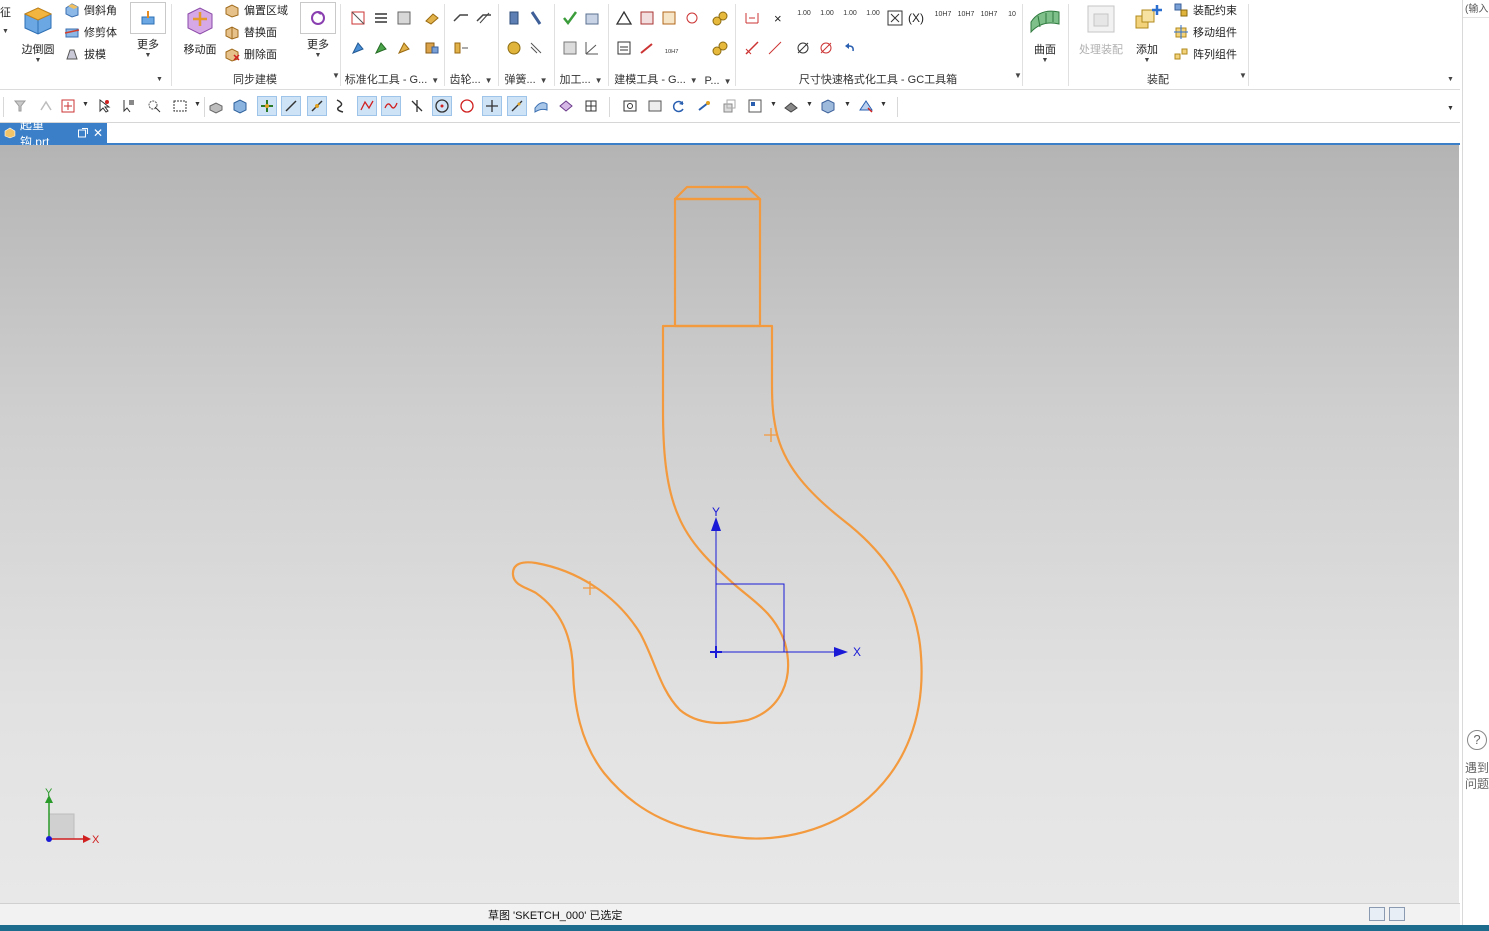 This screenshot has height=931, width=1489. Describe the element at coordinates (471, 79) in the screenshot. I see `gears-group-title: 齿轮... ▼` at that location.